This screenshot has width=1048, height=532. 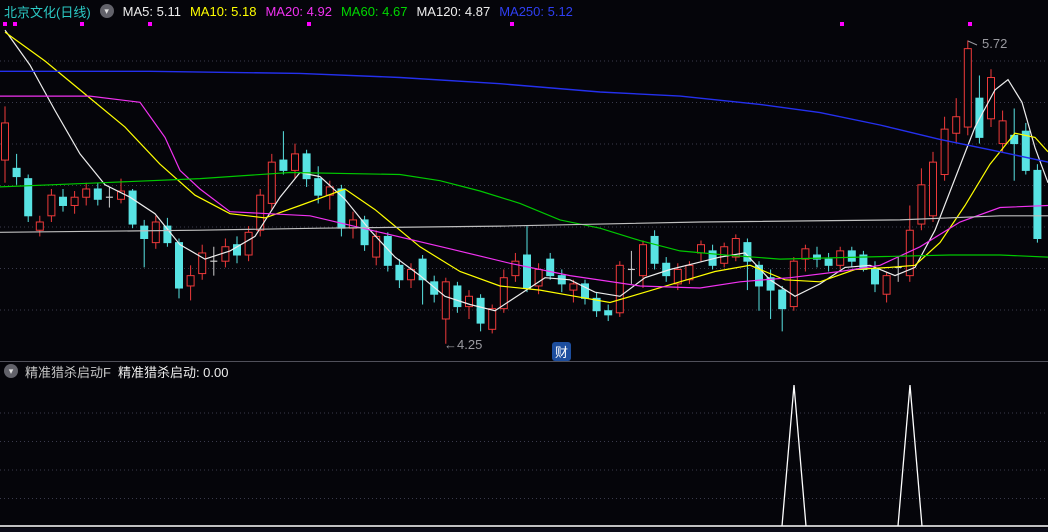 I want to click on low-price-annotation: ←4.25, so click(x=463, y=344).